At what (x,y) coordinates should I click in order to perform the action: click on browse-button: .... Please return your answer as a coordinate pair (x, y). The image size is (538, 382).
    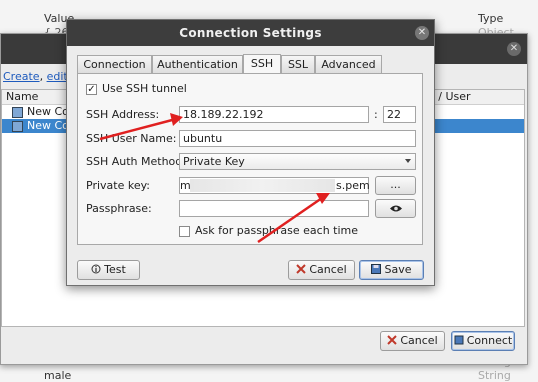
    Looking at the image, I should click on (395, 185).